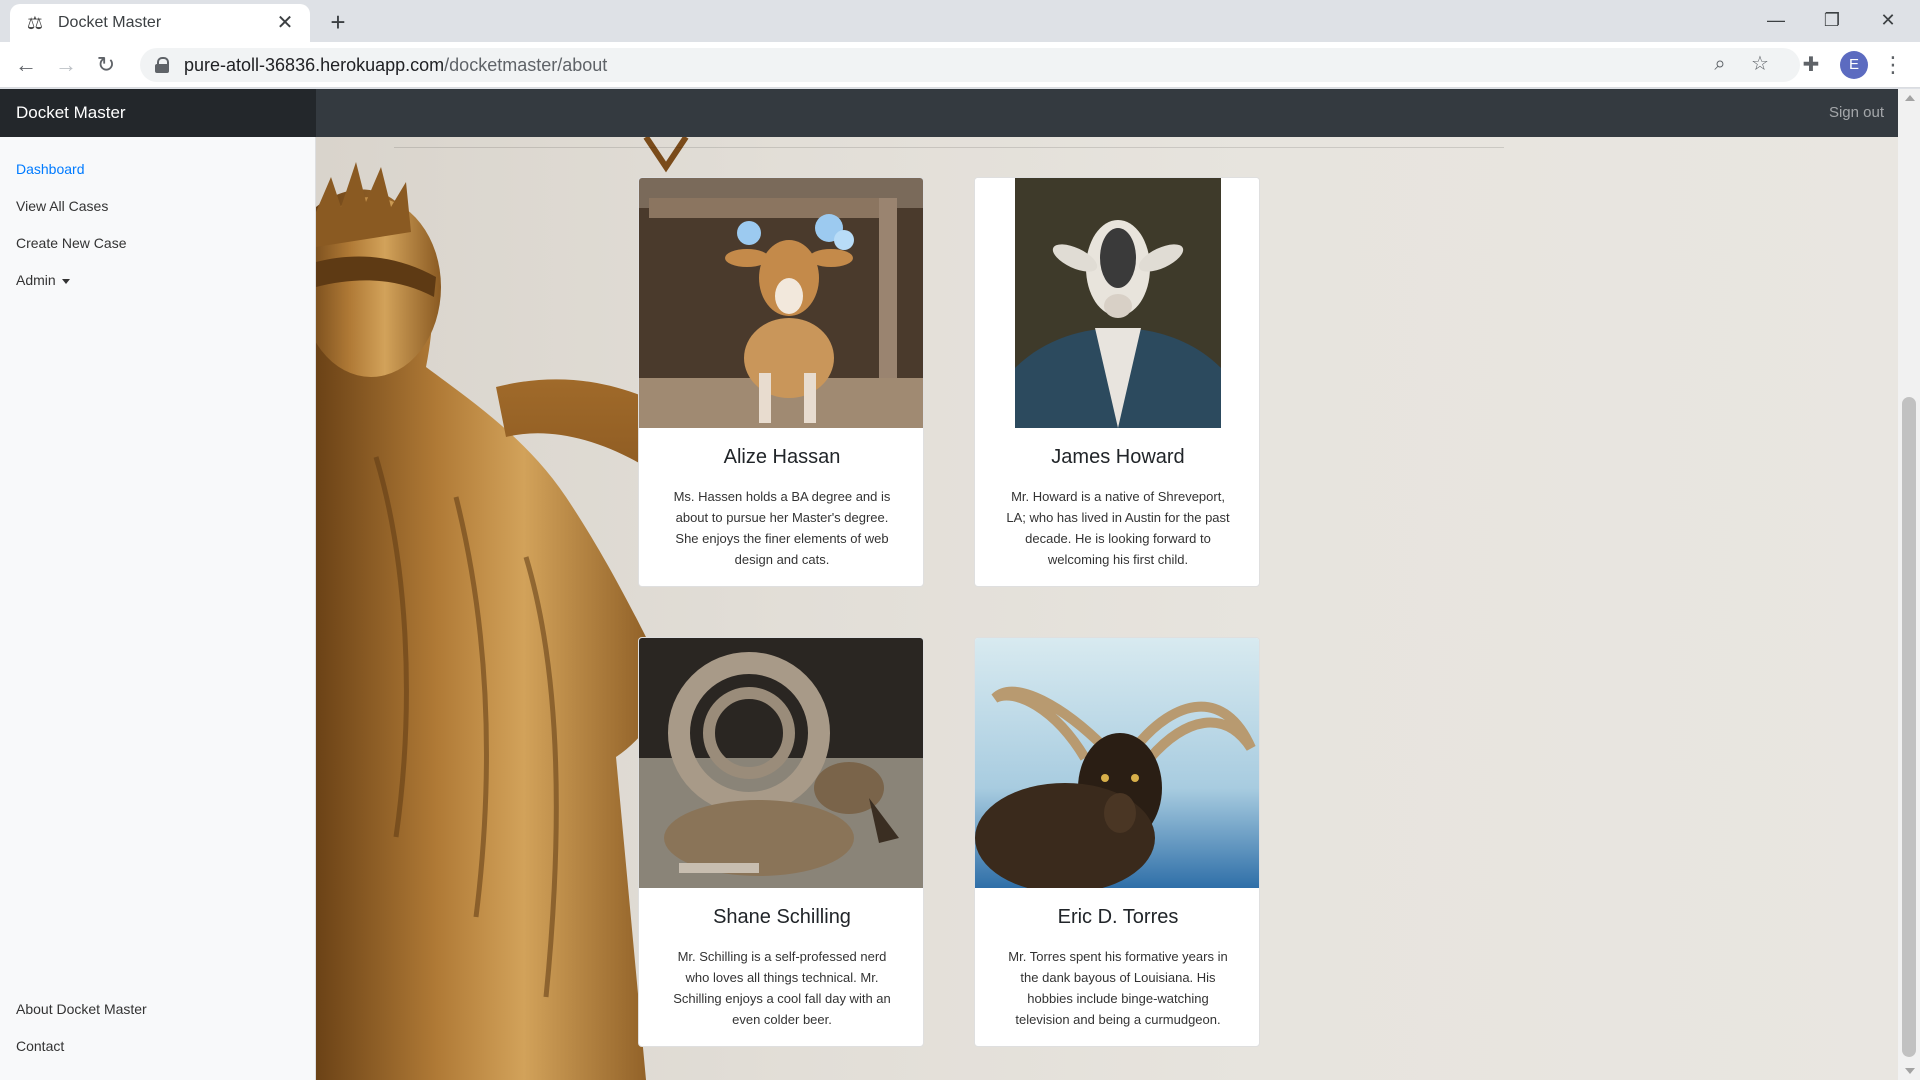 This screenshot has height=1080, width=1920. I want to click on browser-tab: ⚖ Docket Master ✕, so click(160, 23).